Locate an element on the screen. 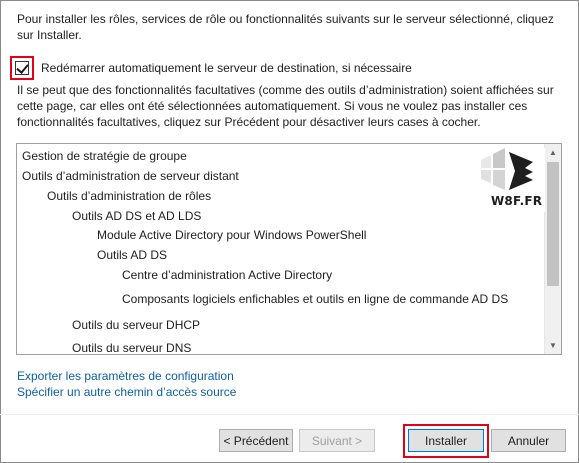 This screenshot has height=463, width=579. watermark-logo: W8F.FR is located at coordinates (506, 180).